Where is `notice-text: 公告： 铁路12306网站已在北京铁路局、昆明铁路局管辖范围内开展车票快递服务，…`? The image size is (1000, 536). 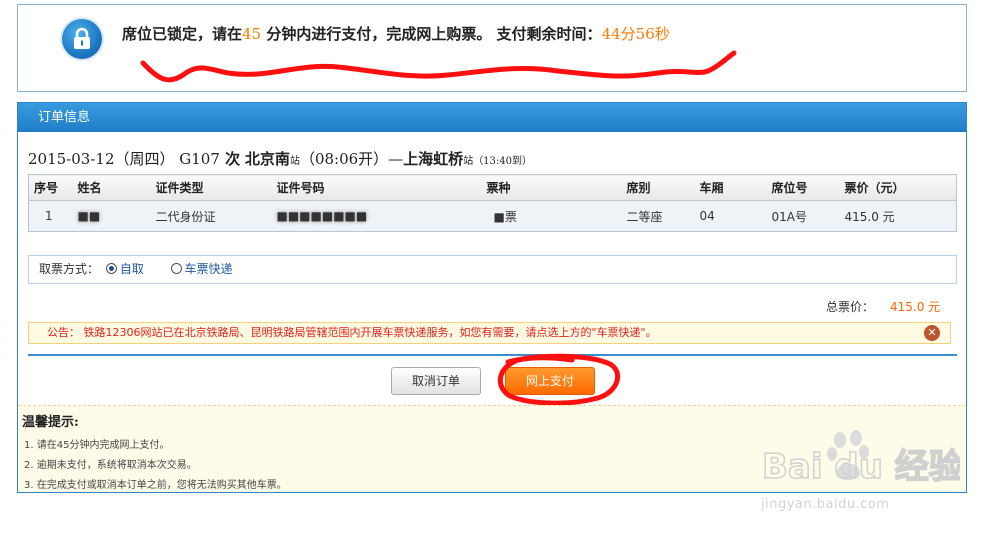 notice-text: 公告： 铁路12306网站已在北京铁路局、昆明铁路局管辖范围内开展车票快递服务，… is located at coordinates (352, 332).